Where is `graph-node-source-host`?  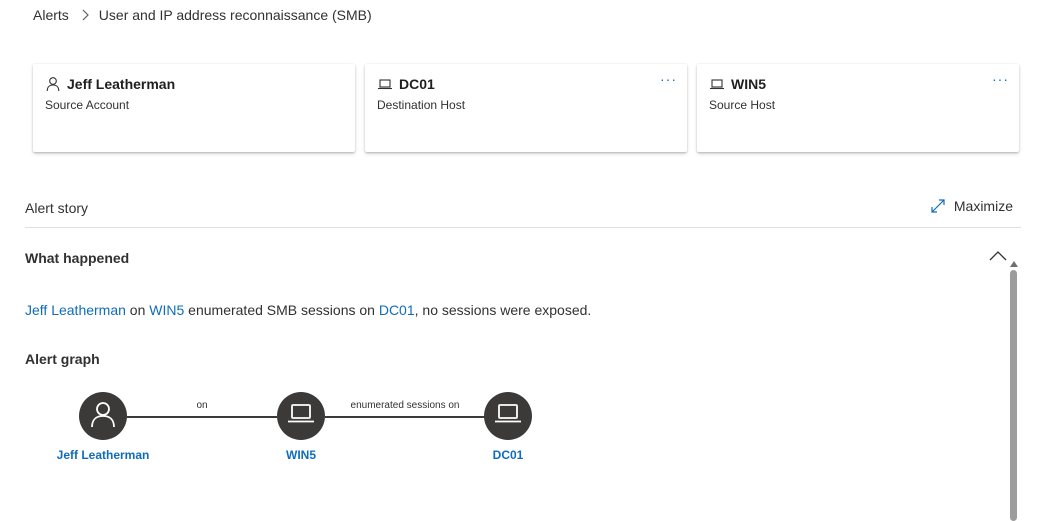 graph-node-source-host is located at coordinates (301, 416).